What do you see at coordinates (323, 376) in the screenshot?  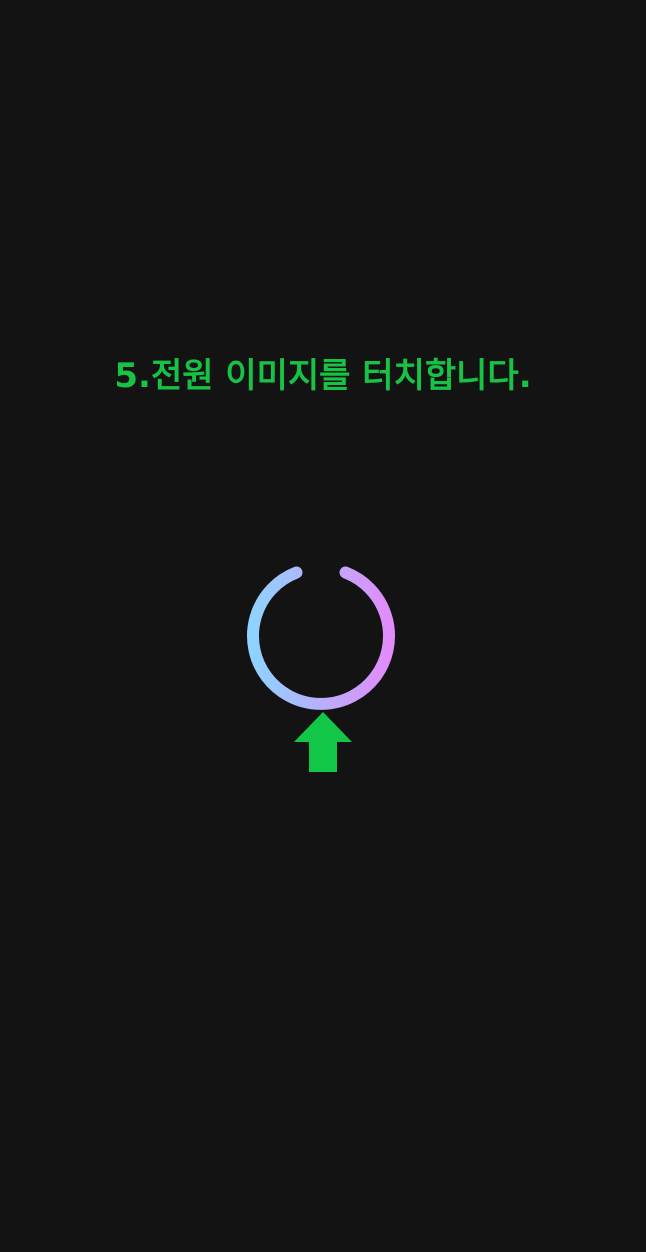 I see `instruction-text: 5.전원 이미지를 터치합니다.` at bounding box center [323, 376].